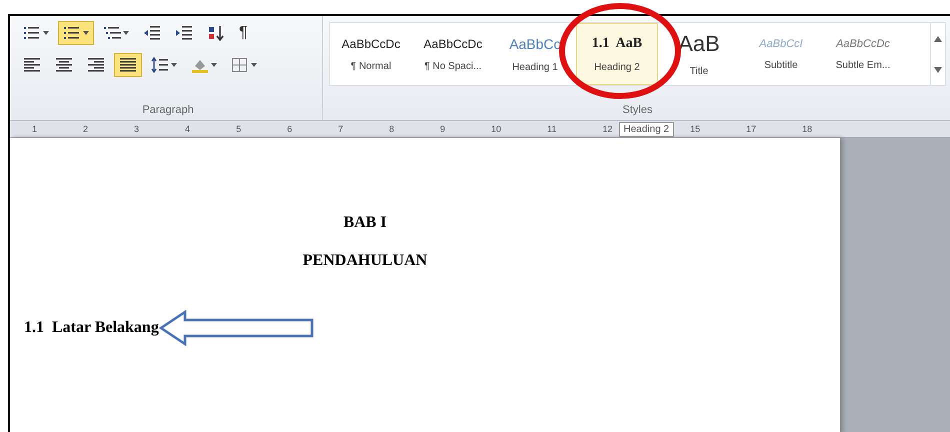 The height and width of the screenshot is (432, 950). Describe the element at coordinates (85, 129) in the screenshot. I see `ruler-number: 2` at that location.